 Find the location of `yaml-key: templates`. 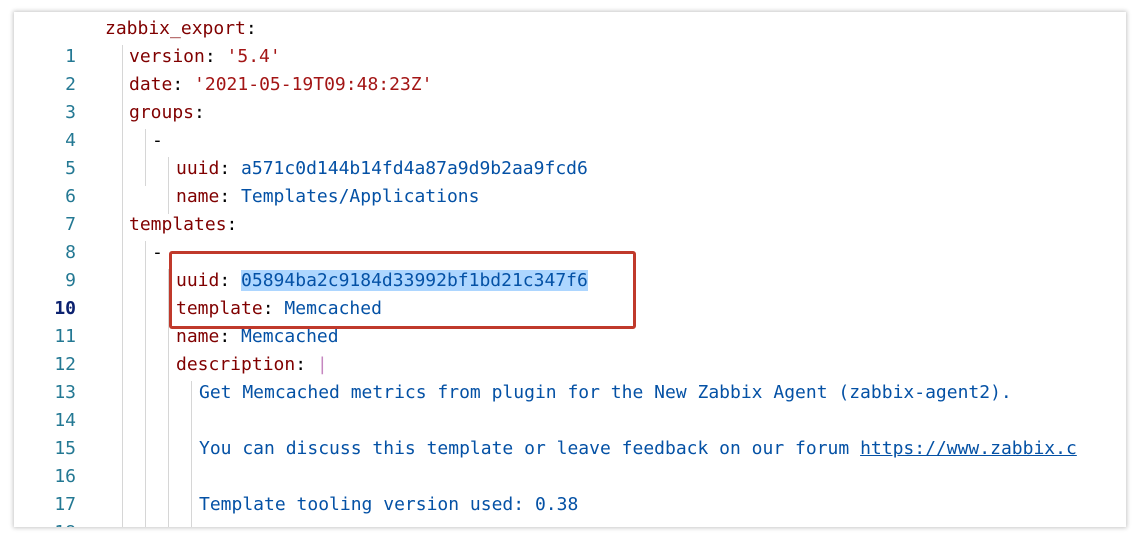

yaml-key: templates is located at coordinates (178, 224).